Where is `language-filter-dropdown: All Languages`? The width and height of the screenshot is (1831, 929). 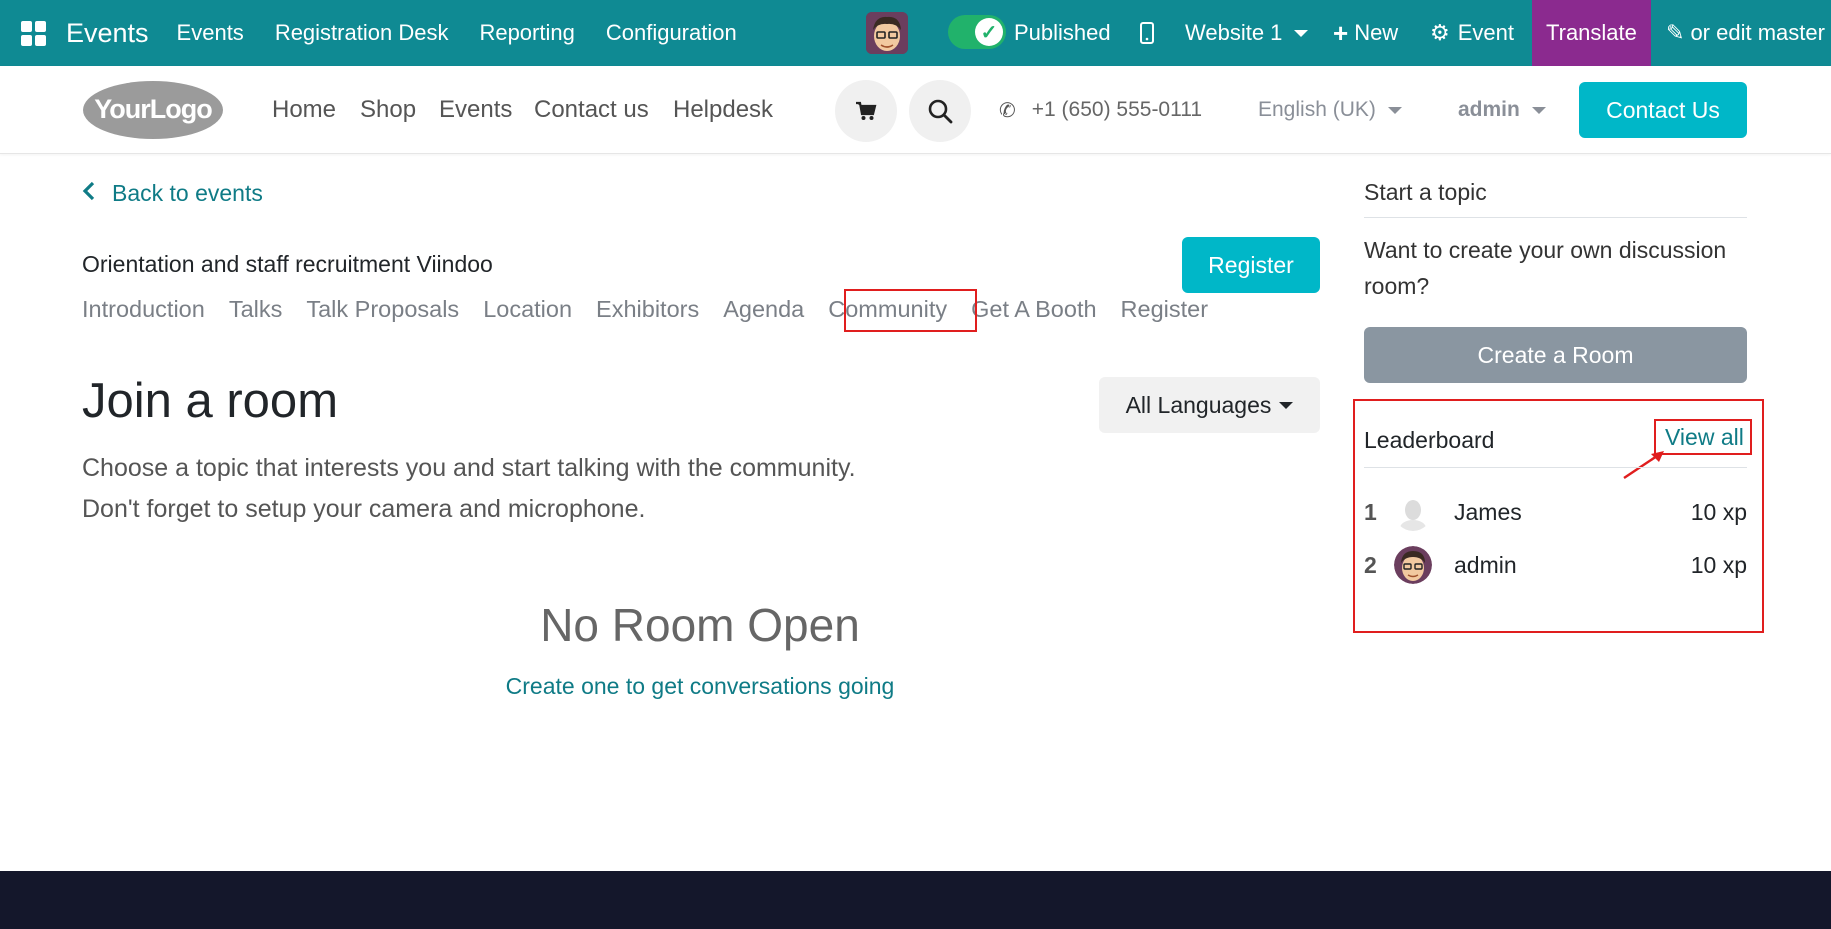 language-filter-dropdown: All Languages is located at coordinates (1209, 405).